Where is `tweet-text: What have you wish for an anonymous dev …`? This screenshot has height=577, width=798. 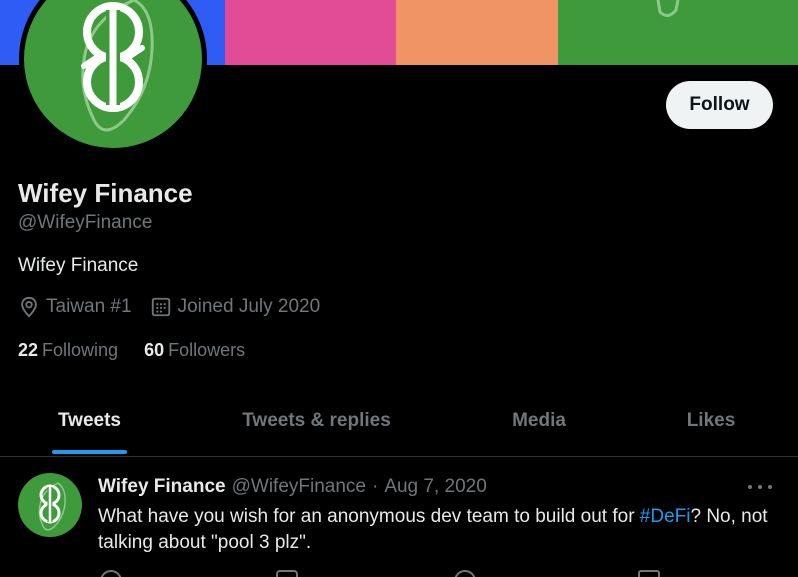 tweet-text: What have you wish for an anonymous dev … is located at coordinates (443, 530).